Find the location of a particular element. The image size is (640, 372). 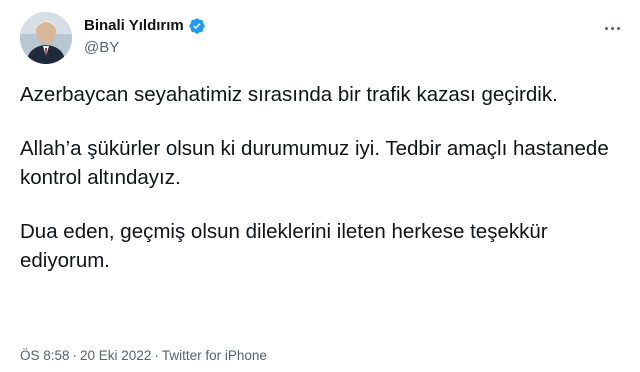

name-row: Binali Yıldırım is located at coordinates (145, 26).